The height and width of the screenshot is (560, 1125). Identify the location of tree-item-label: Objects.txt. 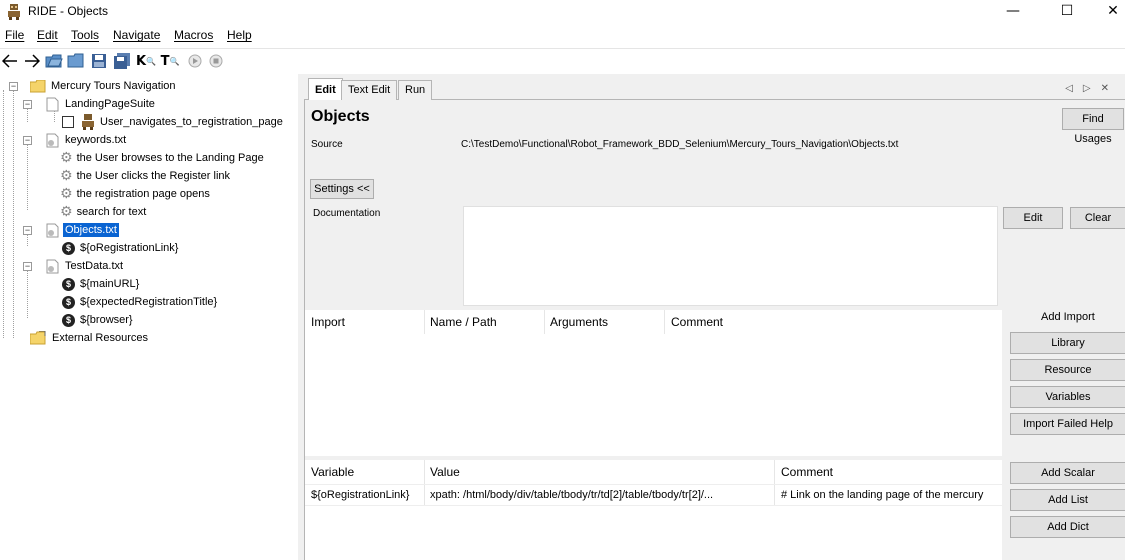
(91, 230).